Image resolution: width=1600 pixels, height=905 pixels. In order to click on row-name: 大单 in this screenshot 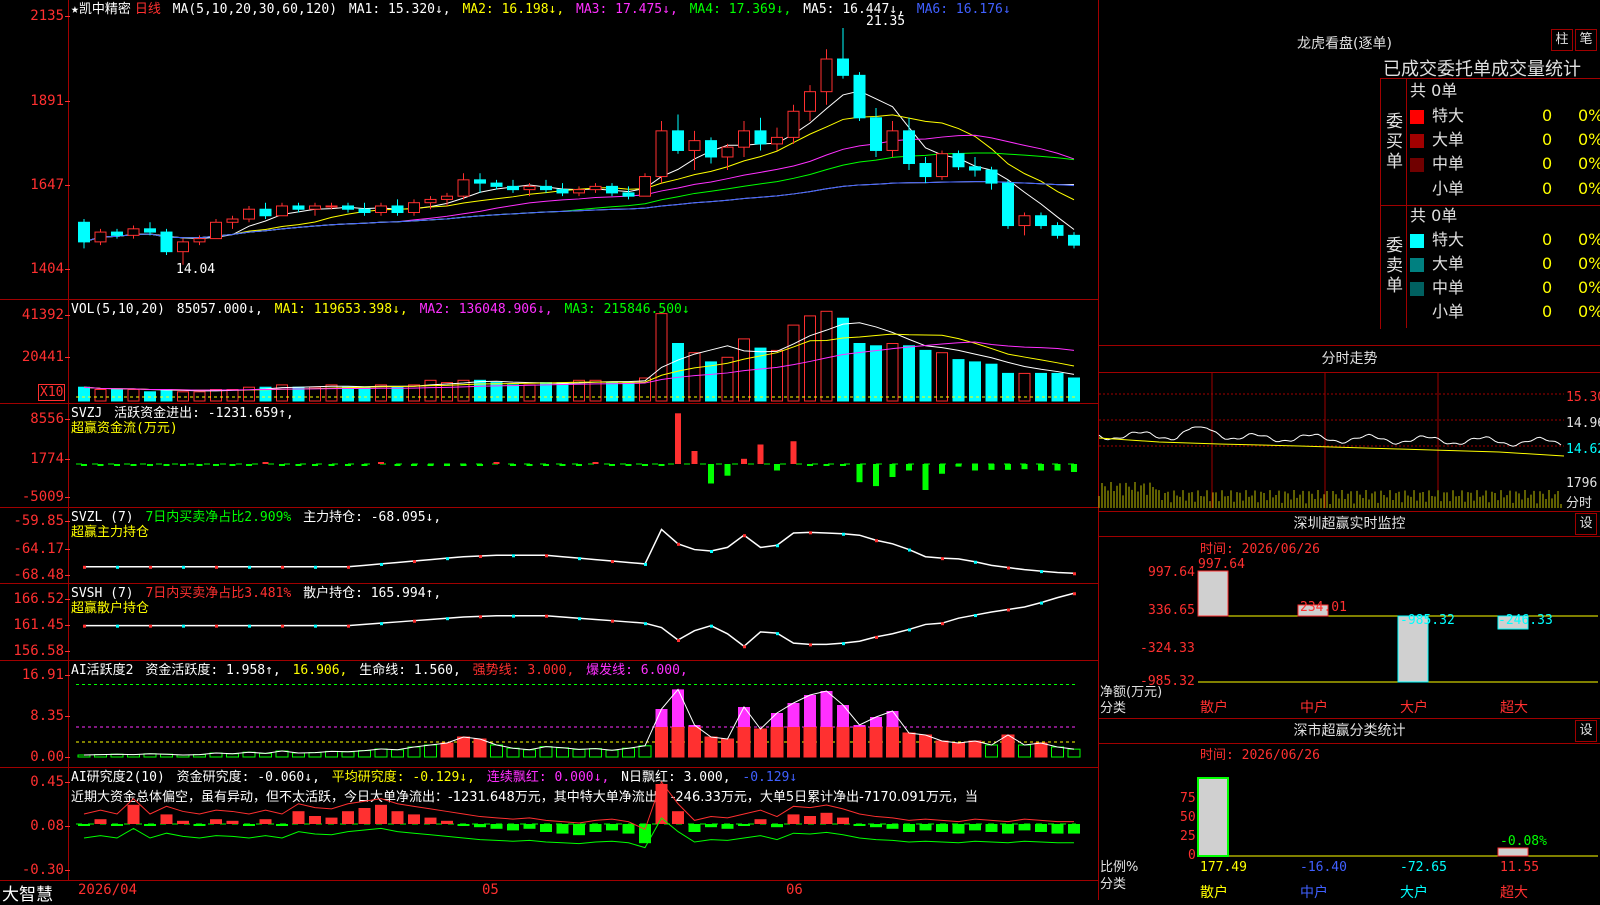, I will do `click(1448, 263)`.